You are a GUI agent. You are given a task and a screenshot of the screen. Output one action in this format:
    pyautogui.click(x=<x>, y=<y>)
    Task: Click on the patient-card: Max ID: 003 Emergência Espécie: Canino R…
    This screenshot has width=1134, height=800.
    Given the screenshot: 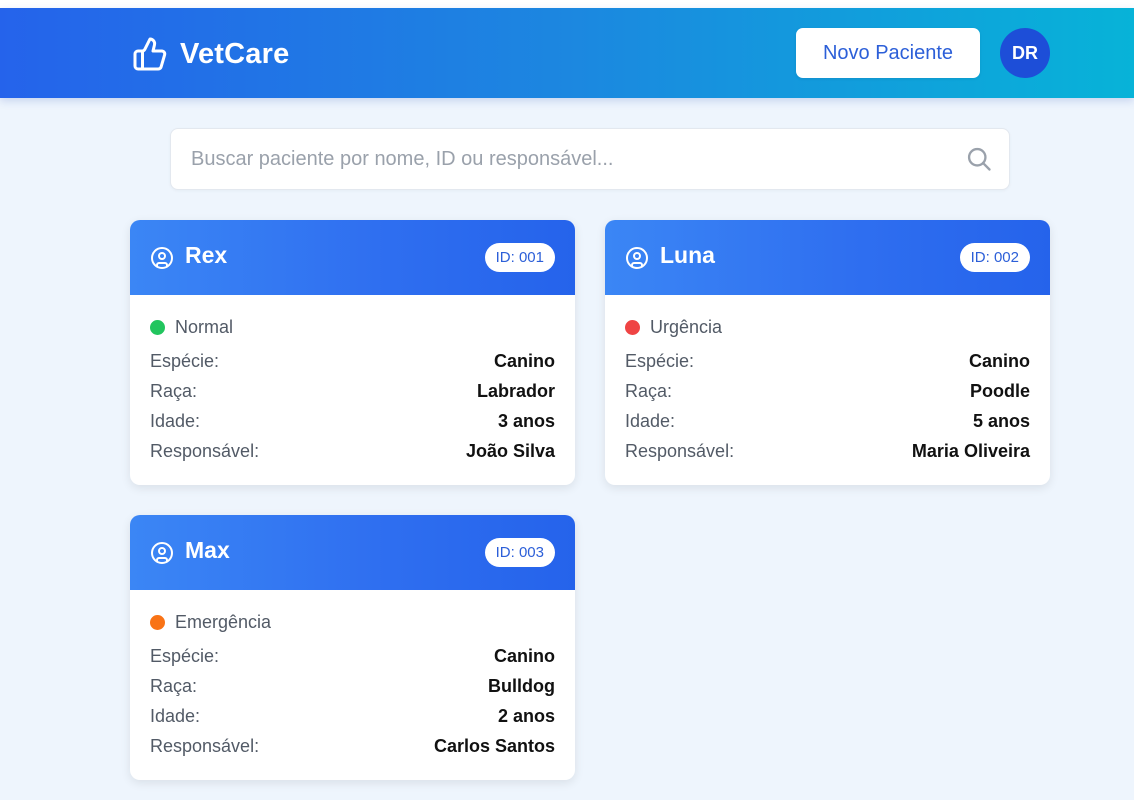 What is the action you would take?
    pyautogui.click(x=352, y=647)
    